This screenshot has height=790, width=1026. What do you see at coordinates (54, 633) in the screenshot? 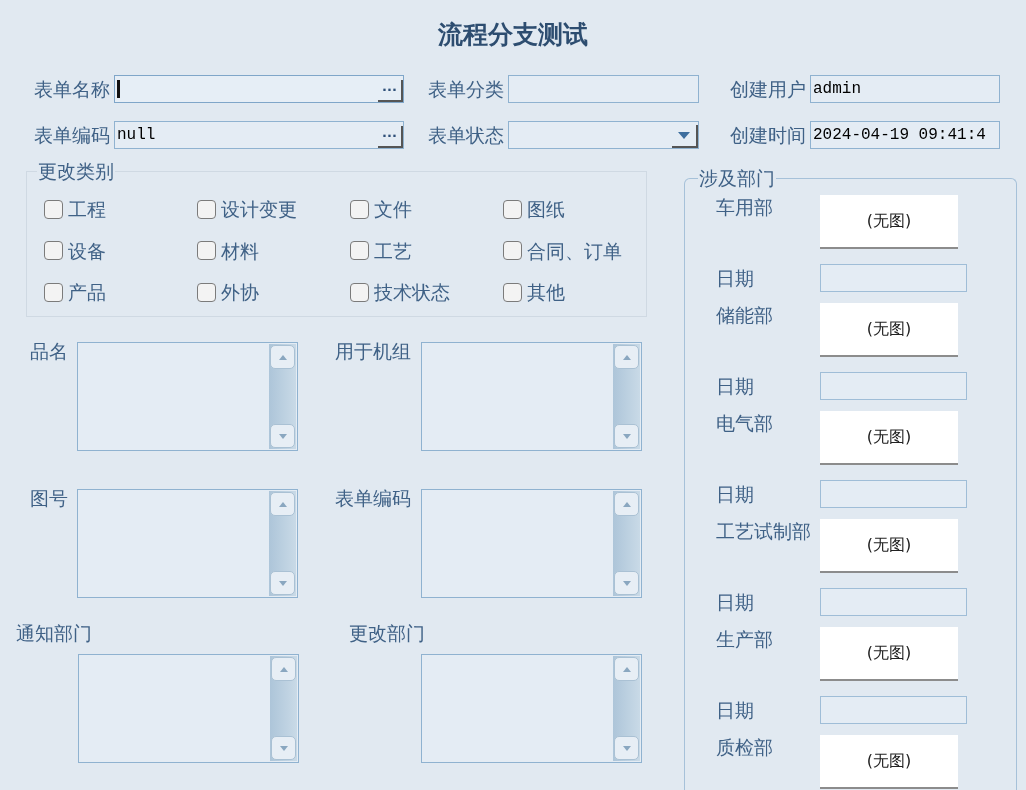
I see `field-label: 通知部门` at bounding box center [54, 633].